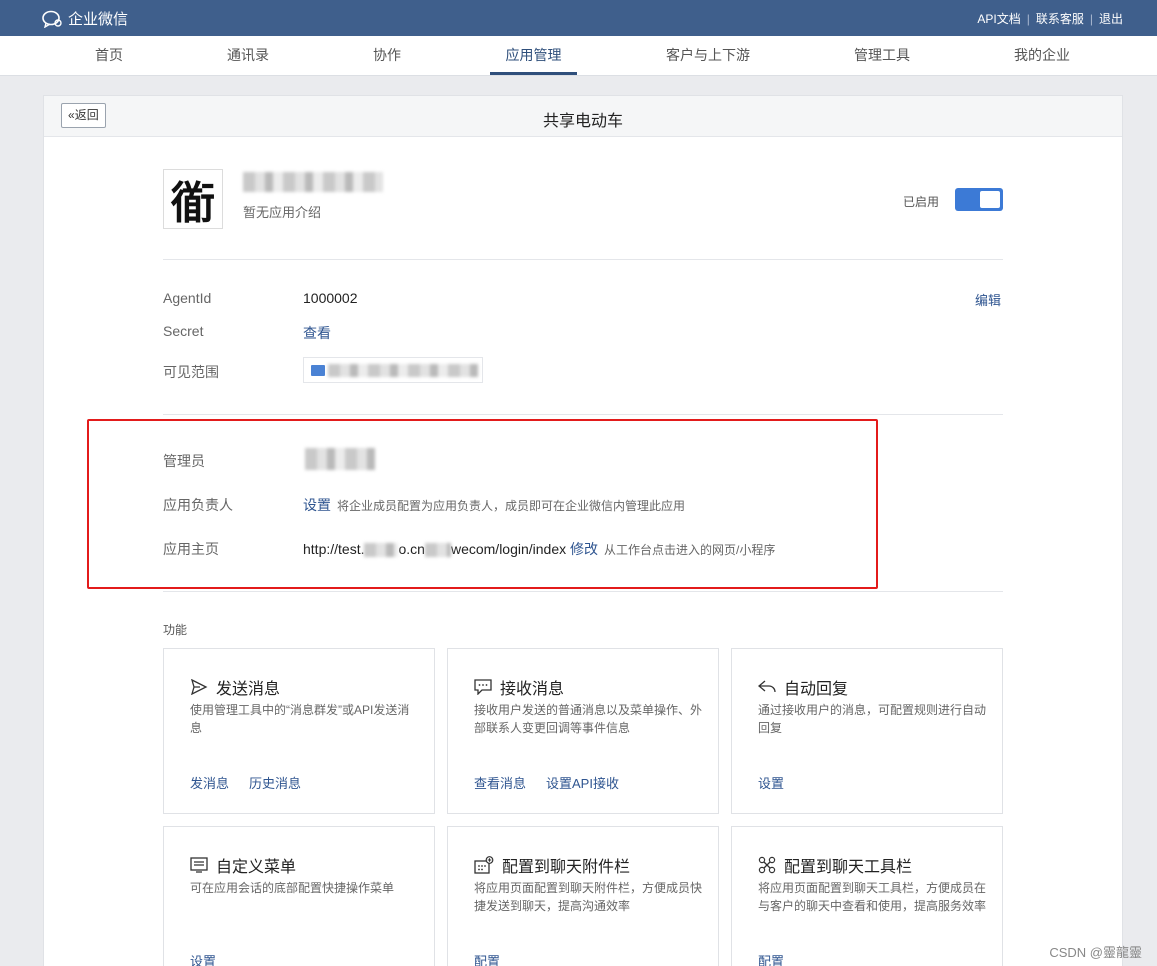 This screenshot has height=966, width=1157. What do you see at coordinates (998, 18) in the screenshot?
I see `api-docs-link: API文档` at bounding box center [998, 18].